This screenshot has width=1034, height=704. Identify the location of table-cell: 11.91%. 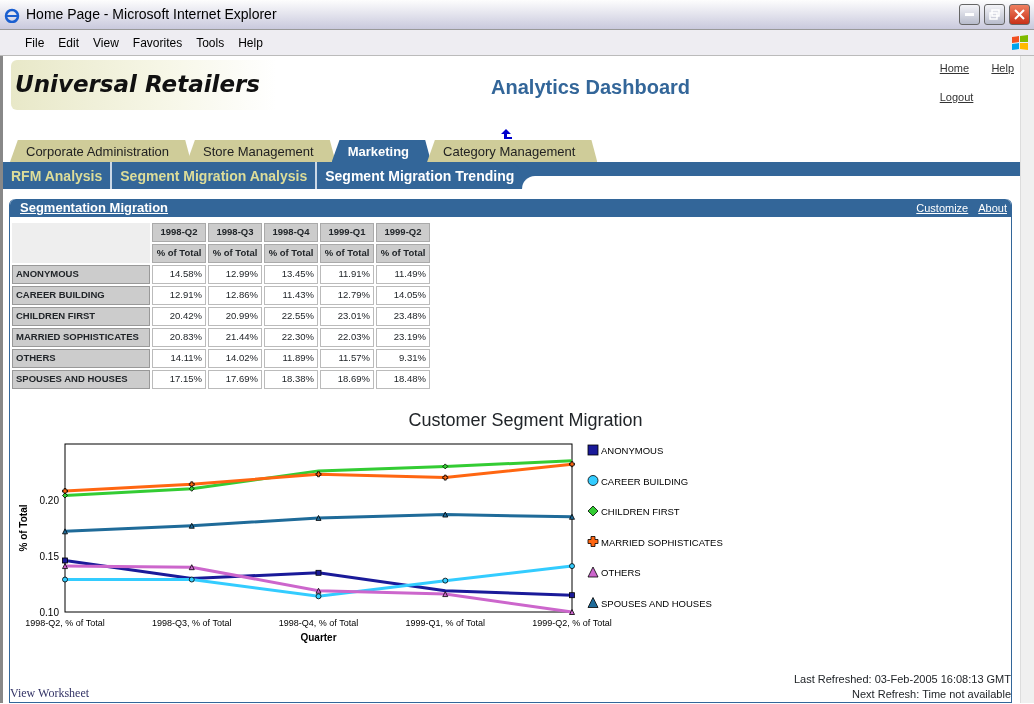
(347, 274).